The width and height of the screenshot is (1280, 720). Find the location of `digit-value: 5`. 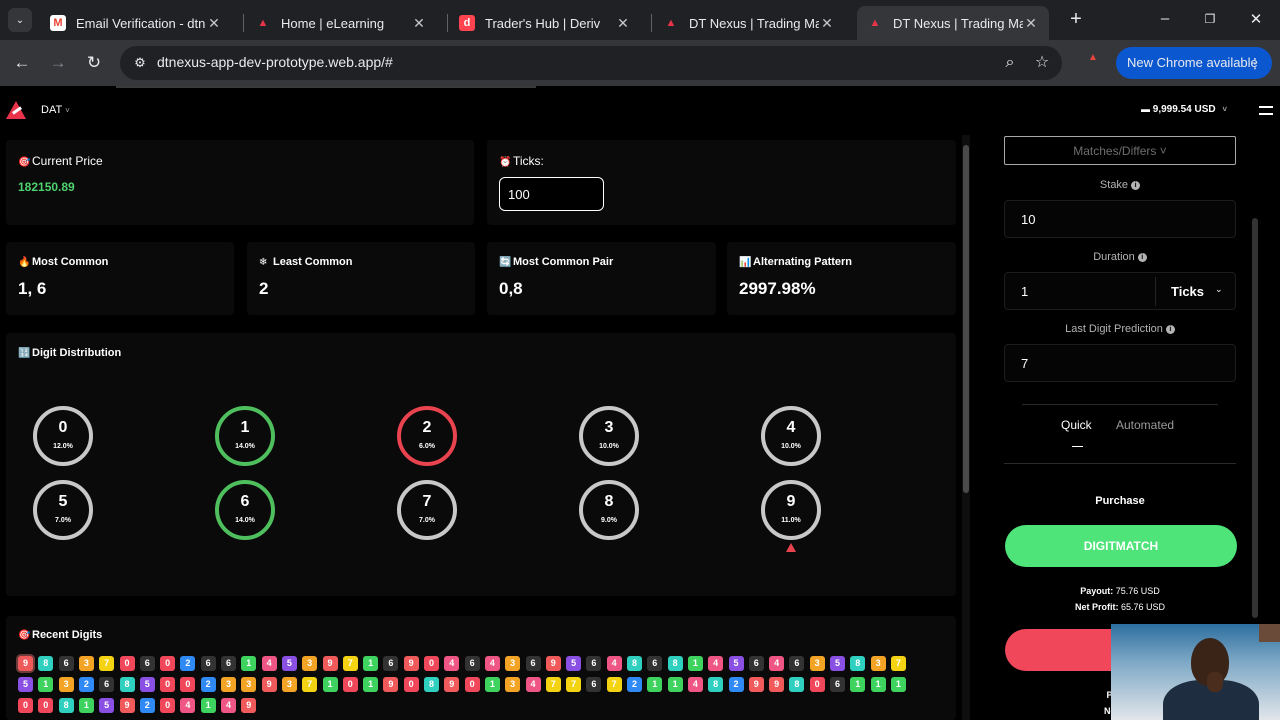

digit-value: 5 is located at coordinates (63, 501).